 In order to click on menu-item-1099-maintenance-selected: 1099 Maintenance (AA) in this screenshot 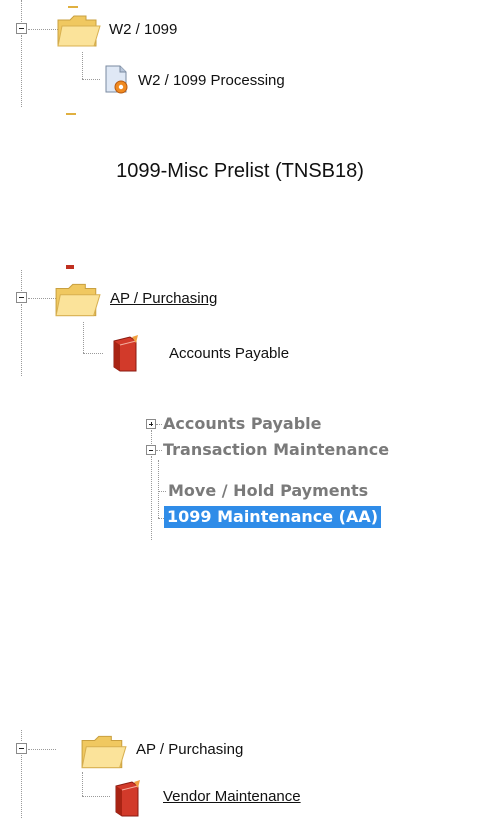, I will do `click(273, 517)`.